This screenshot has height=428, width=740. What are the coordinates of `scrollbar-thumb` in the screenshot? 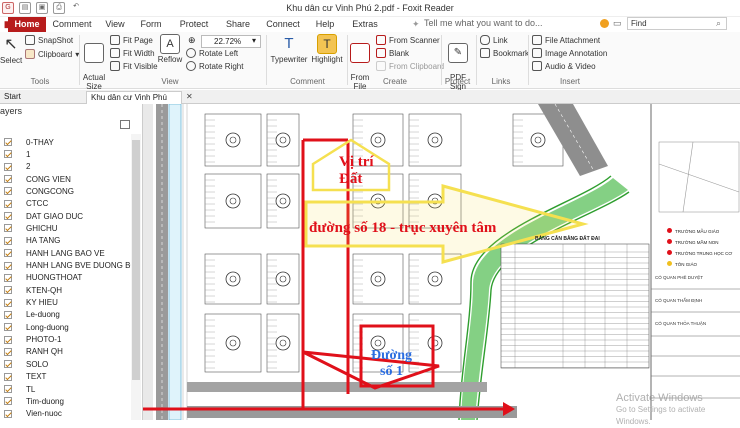 It's located at (136, 260).